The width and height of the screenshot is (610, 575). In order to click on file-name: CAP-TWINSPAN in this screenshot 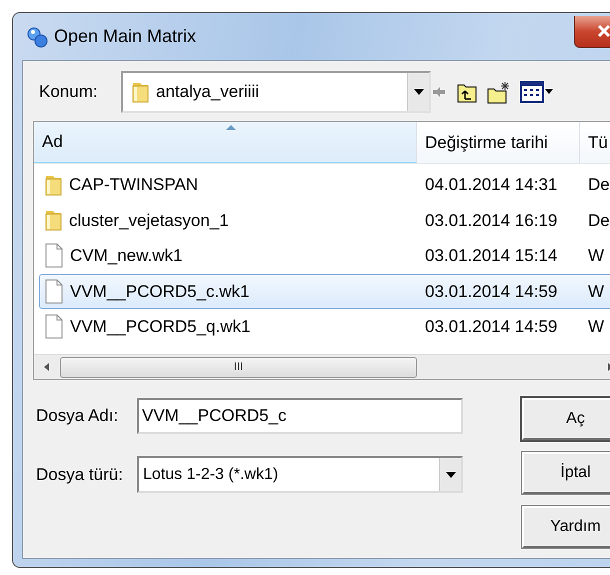, I will do `click(133, 185)`.